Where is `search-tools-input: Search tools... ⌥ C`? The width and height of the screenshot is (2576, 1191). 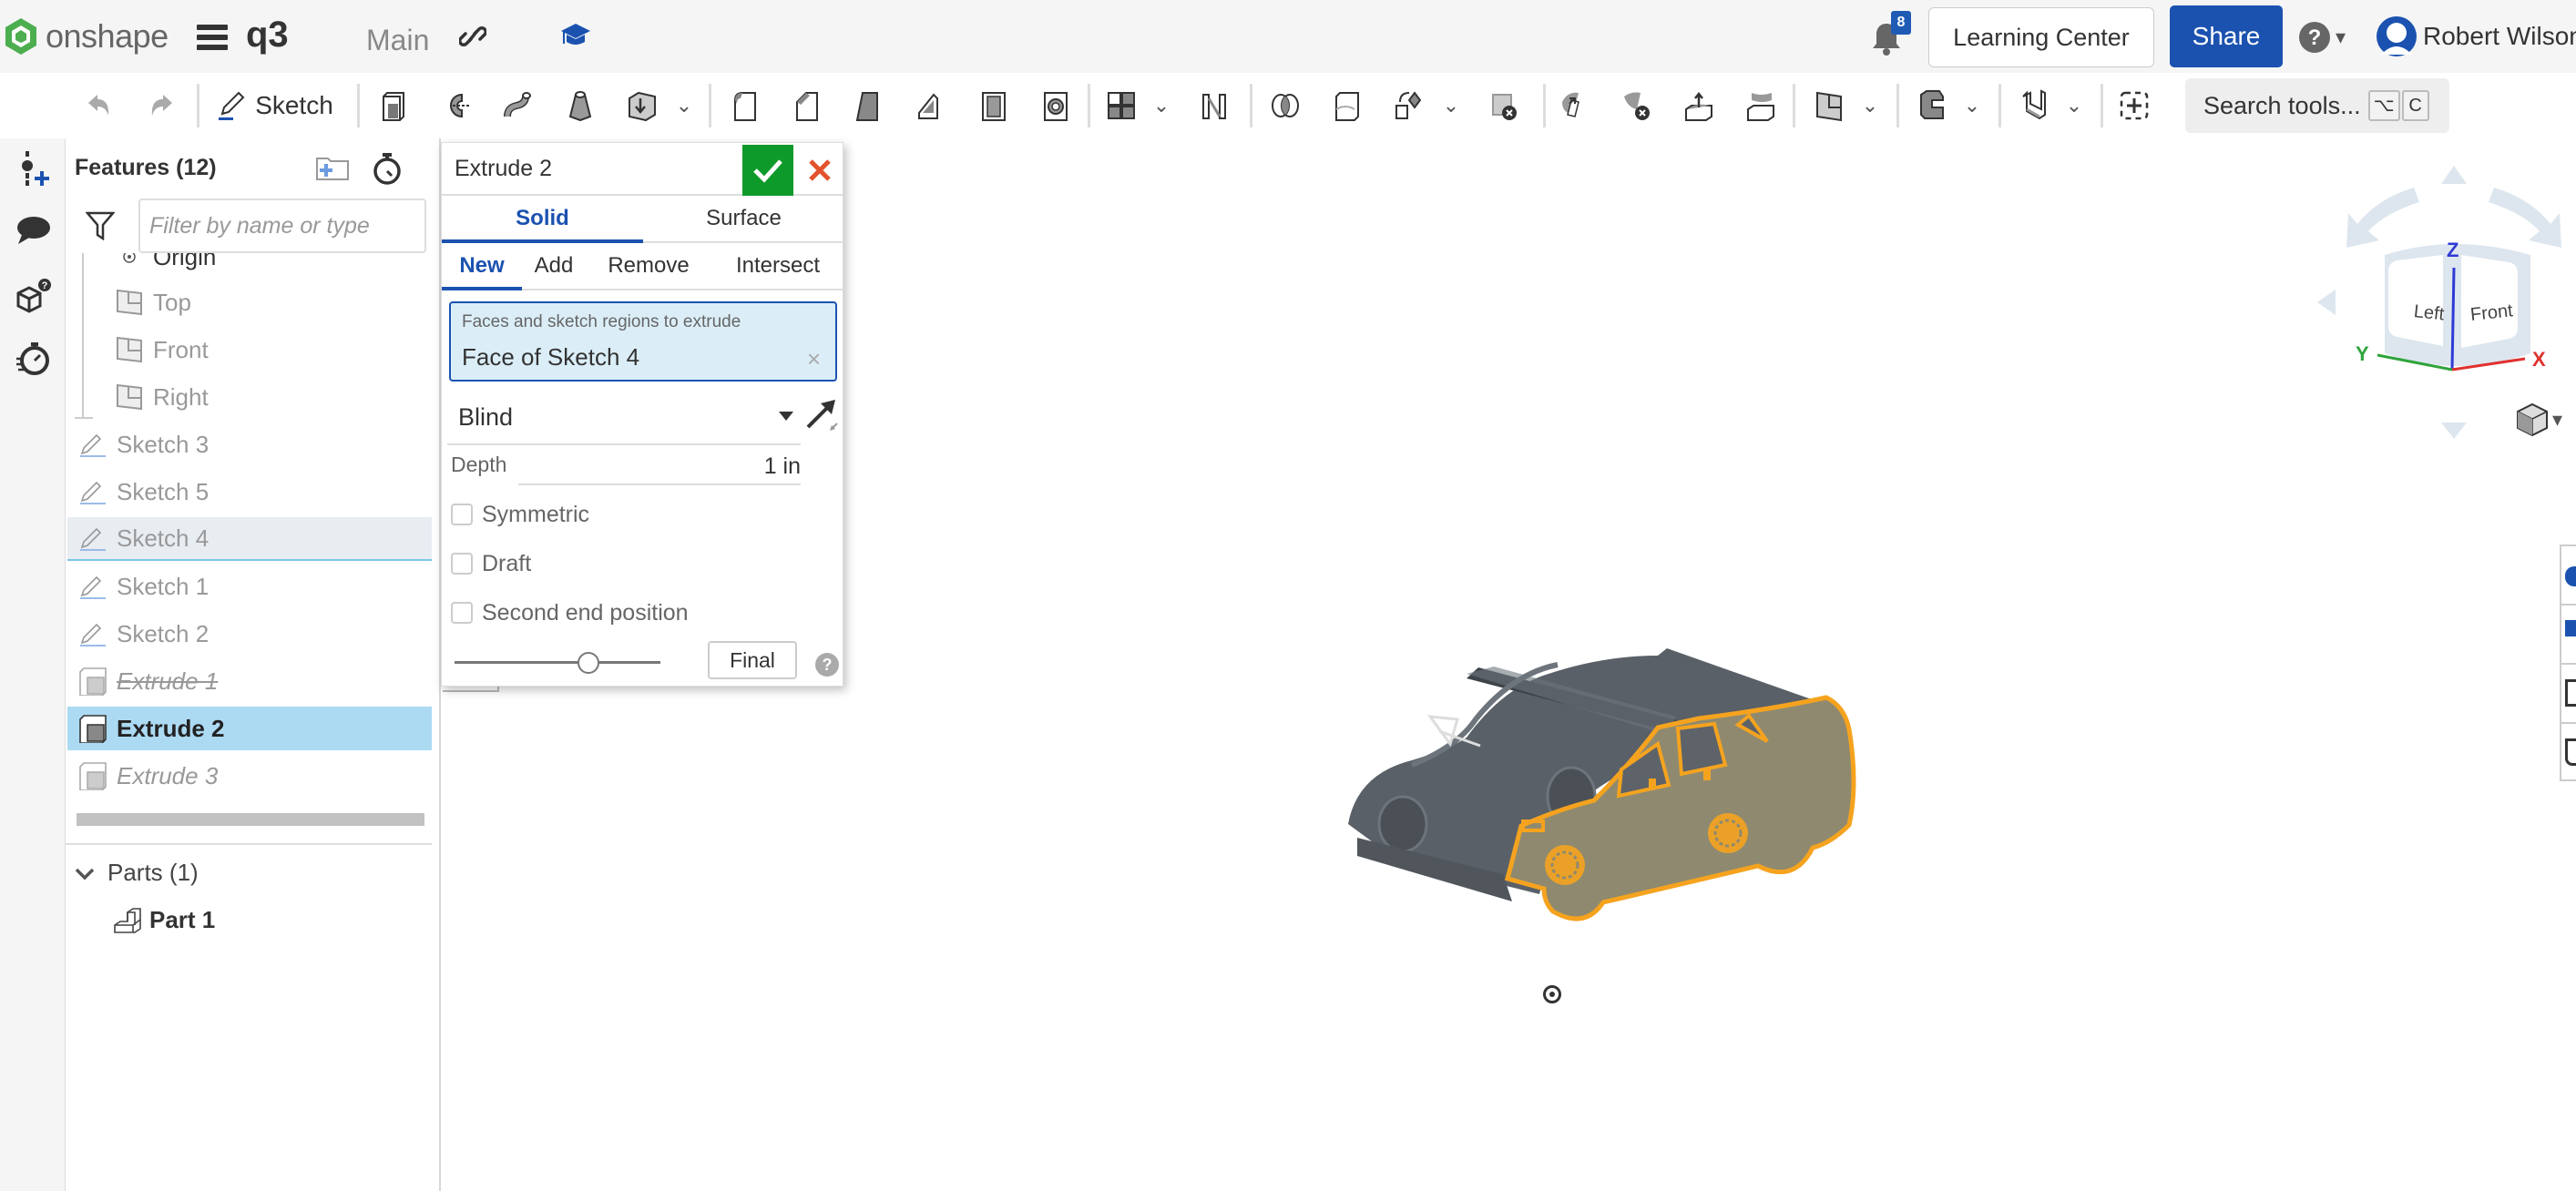
search-tools-input: Search tools... ⌥ C is located at coordinates (2317, 105).